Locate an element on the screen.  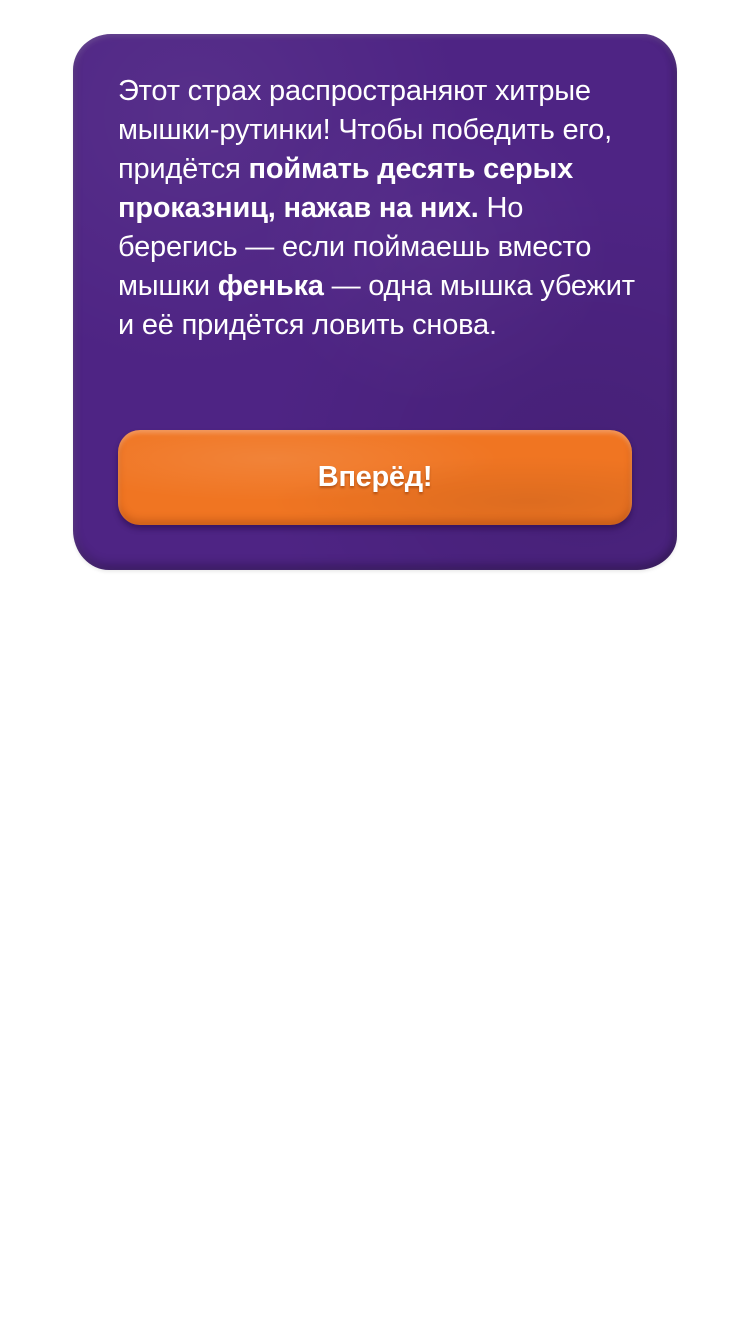
instruction-text-bold-fenek: фенька is located at coordinates (270, 286).